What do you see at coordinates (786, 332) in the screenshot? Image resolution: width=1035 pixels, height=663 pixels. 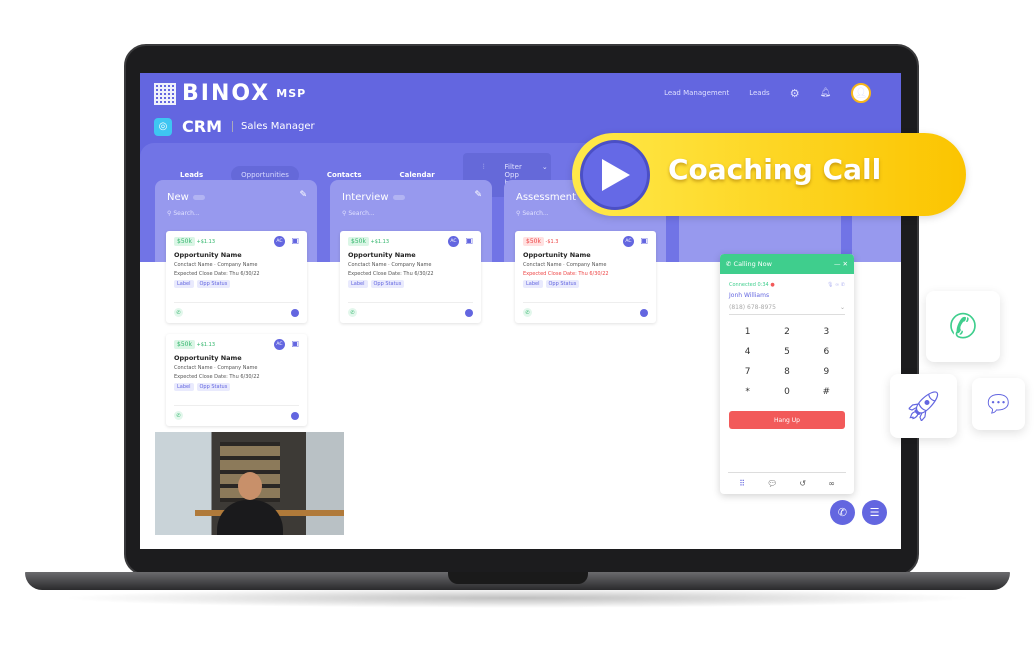 I see `key-button: 2` at bounding box center [786, 332].